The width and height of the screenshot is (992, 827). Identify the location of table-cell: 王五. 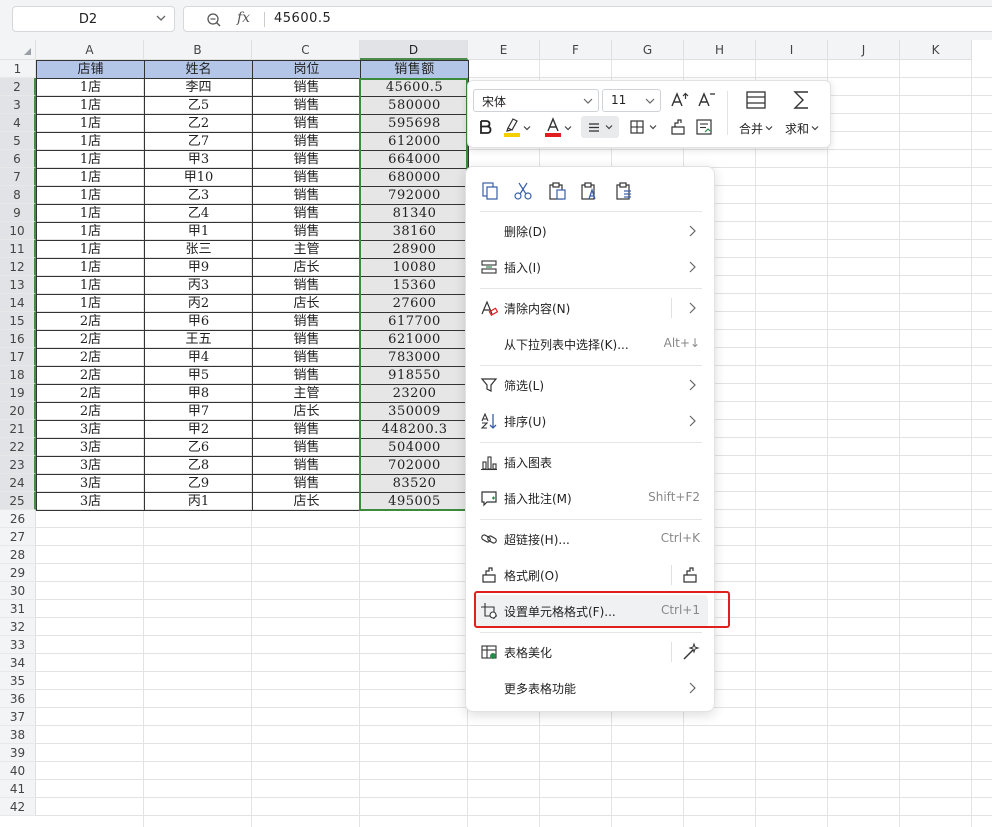
(198, 339).